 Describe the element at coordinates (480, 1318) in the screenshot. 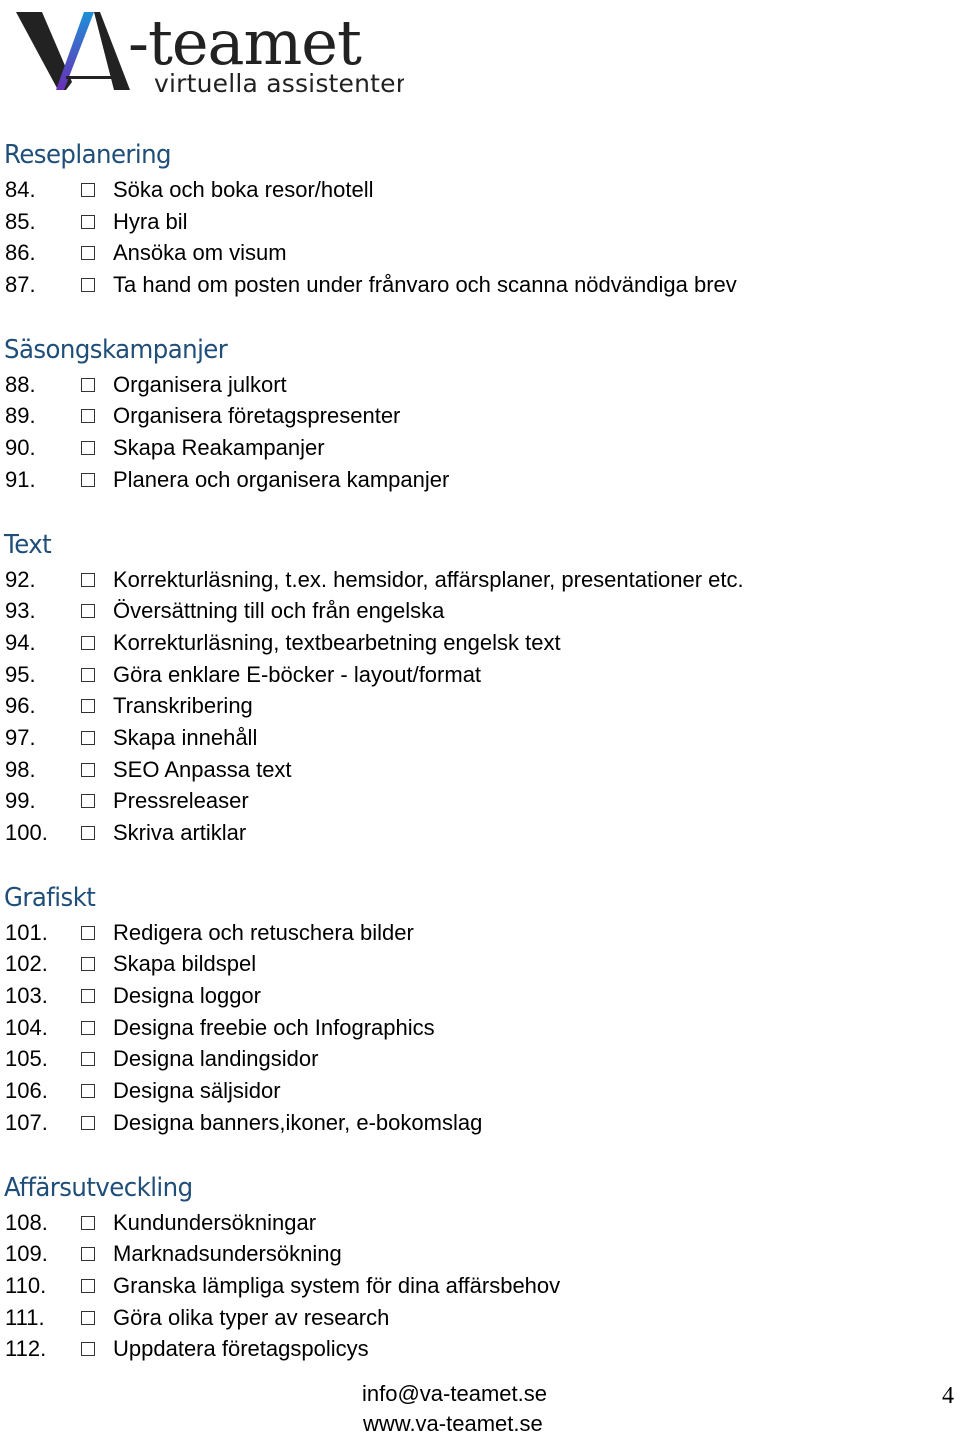

I see `checklist-item: 111. Göra olika typer av research` at that location.